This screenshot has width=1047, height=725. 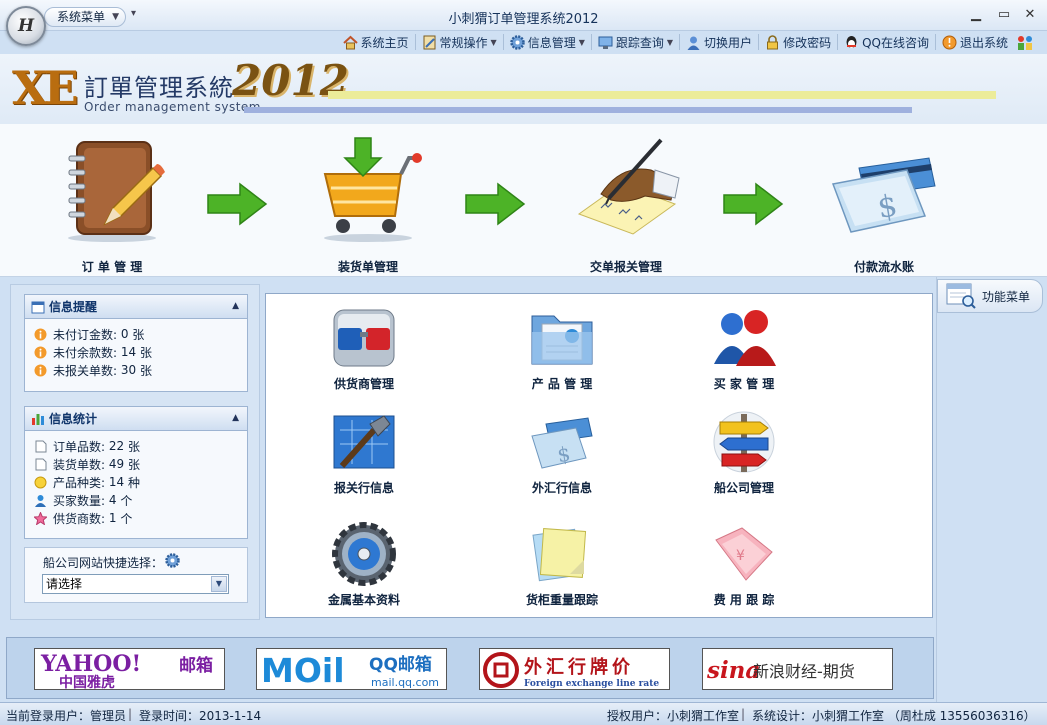 I want to click on toolbar-skin-button, so click(x=1026, y=42).